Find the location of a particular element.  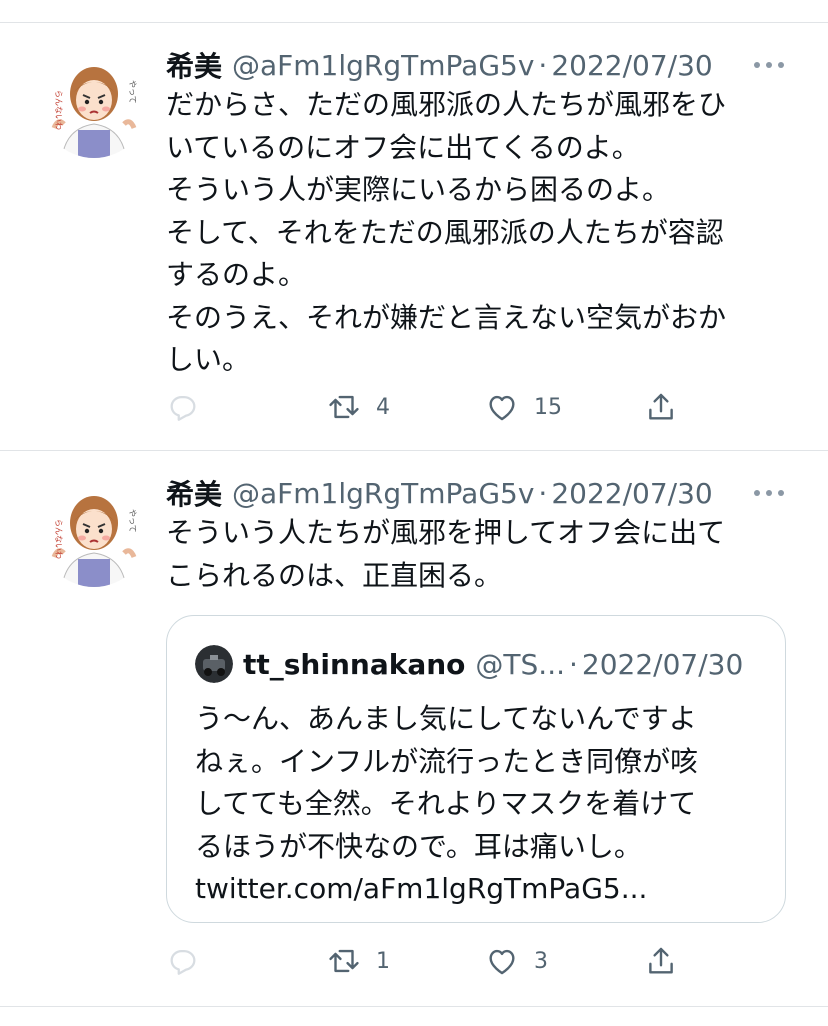

like-button: 3 is located at coordinates (516, 961).